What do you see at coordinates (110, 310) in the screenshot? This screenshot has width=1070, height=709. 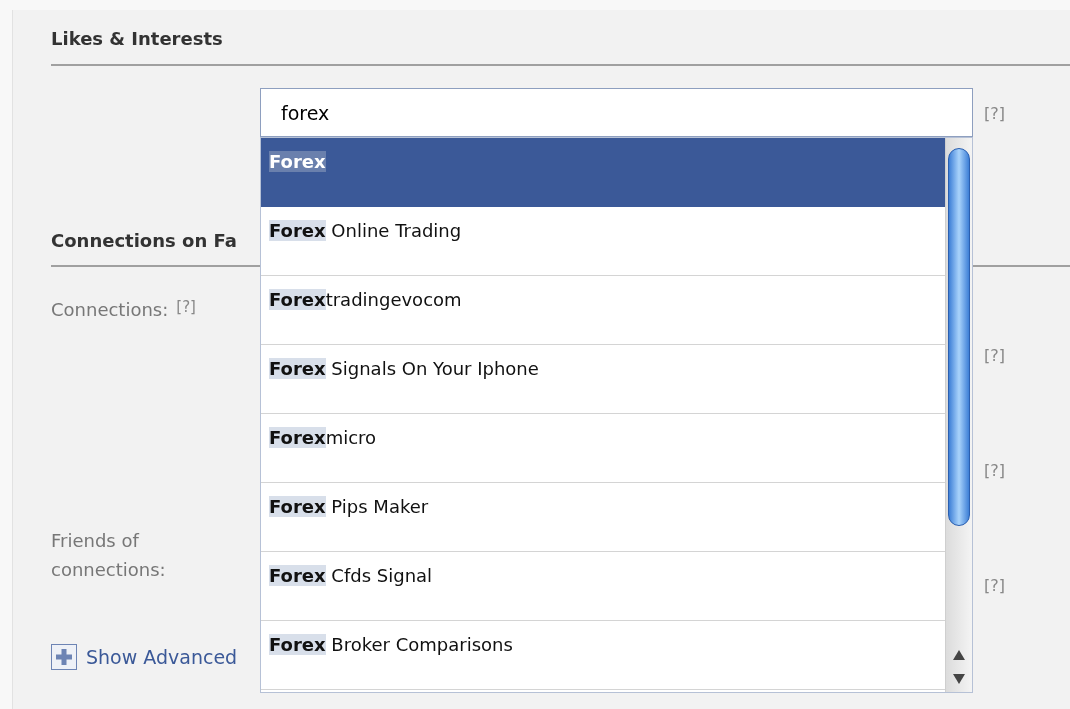 I see `field-label: Connections:` at bounding box center [110, 310].